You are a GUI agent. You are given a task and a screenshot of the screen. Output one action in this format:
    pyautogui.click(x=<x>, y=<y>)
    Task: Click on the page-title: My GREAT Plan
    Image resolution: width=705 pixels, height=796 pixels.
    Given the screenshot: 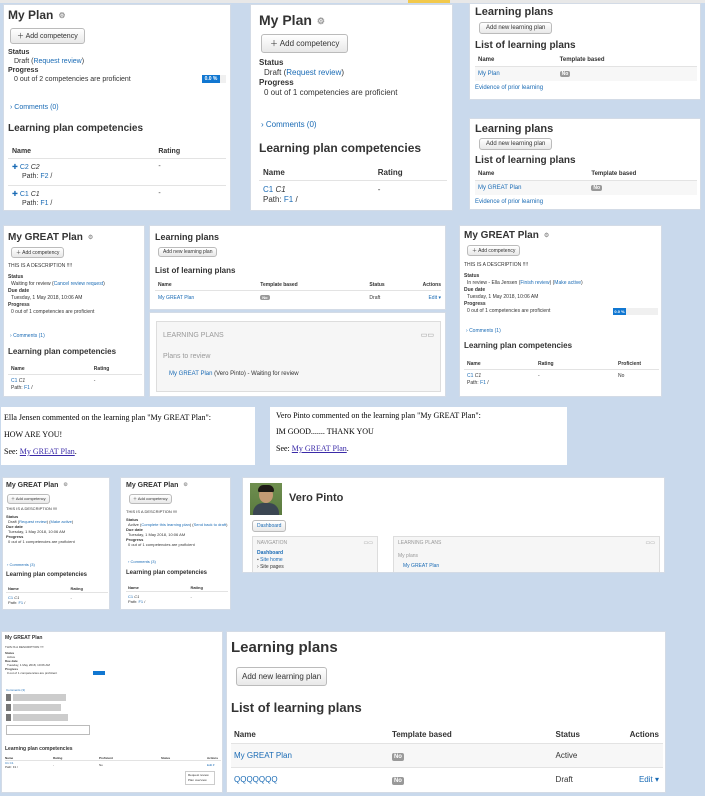 What is the action you would take?
    pyautogui.click(x=24, y=638)
    